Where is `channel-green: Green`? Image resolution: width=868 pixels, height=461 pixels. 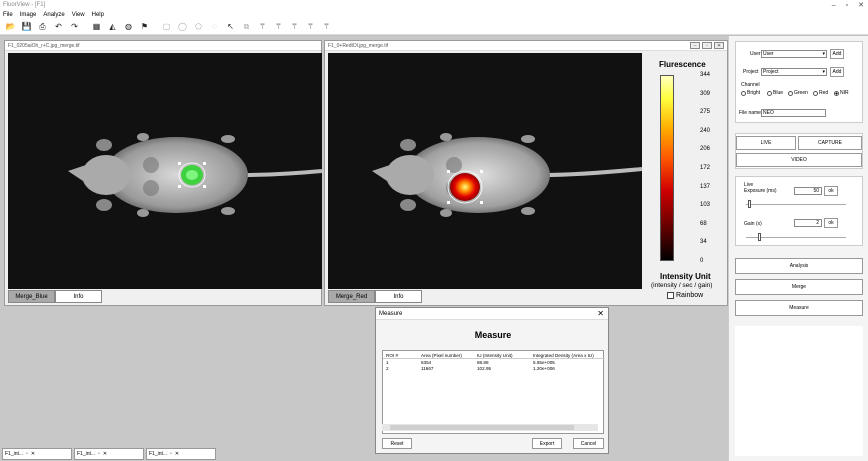 channel-green: Green is located at coordinates (798, 93).